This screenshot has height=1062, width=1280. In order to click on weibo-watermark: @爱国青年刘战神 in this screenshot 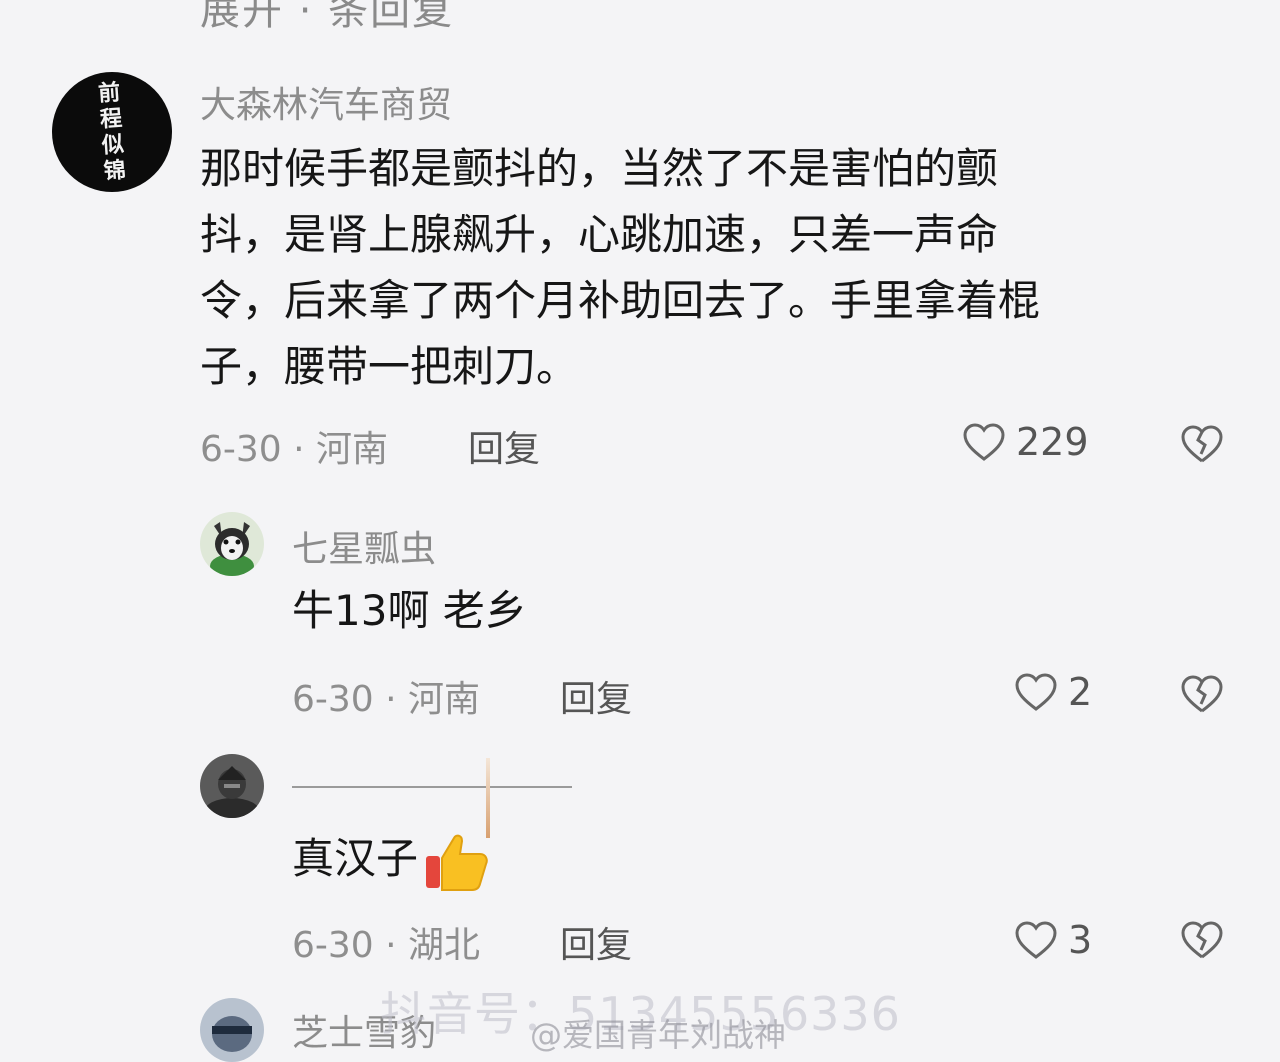, I will do `click(658, 1035)`.